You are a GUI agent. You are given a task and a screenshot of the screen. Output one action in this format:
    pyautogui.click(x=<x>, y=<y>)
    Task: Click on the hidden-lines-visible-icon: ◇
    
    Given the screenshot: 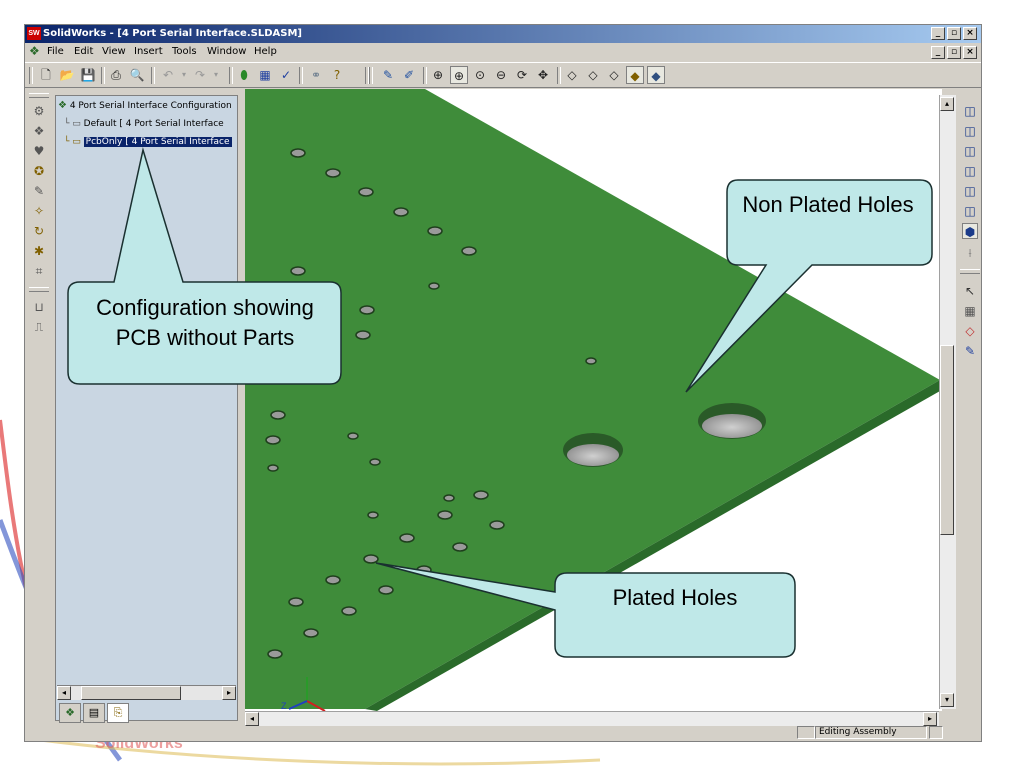 What is the action you would take?
    pyautogui.click(x=593, y=75)
    